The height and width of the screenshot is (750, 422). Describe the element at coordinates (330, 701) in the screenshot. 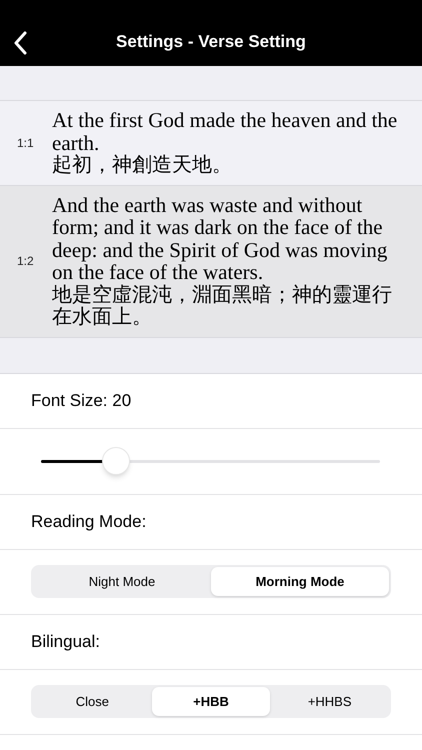

I see `segment-tab: +HHBS` at that location.